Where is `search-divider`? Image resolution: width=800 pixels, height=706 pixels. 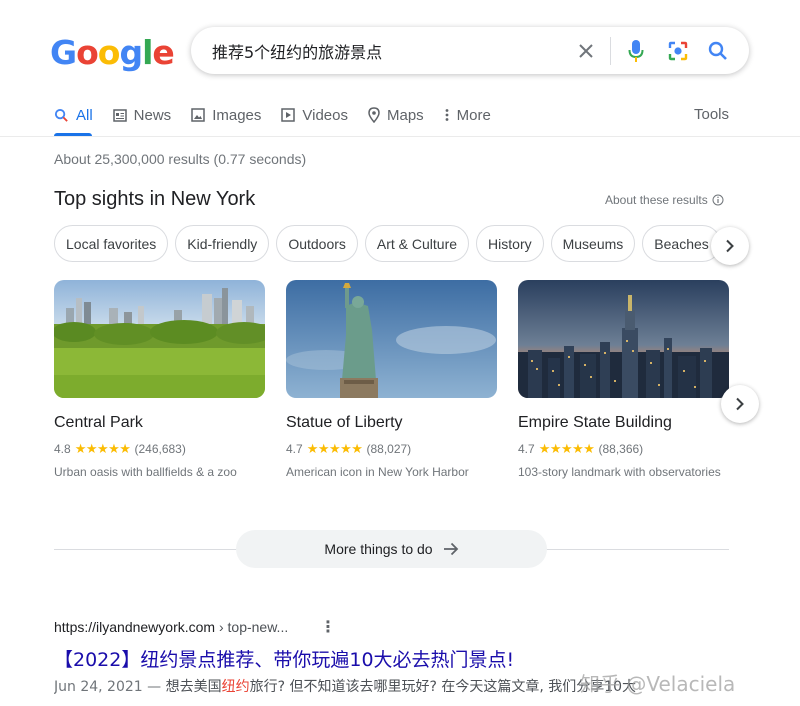
search-divider is located at coordinates (610, 51).